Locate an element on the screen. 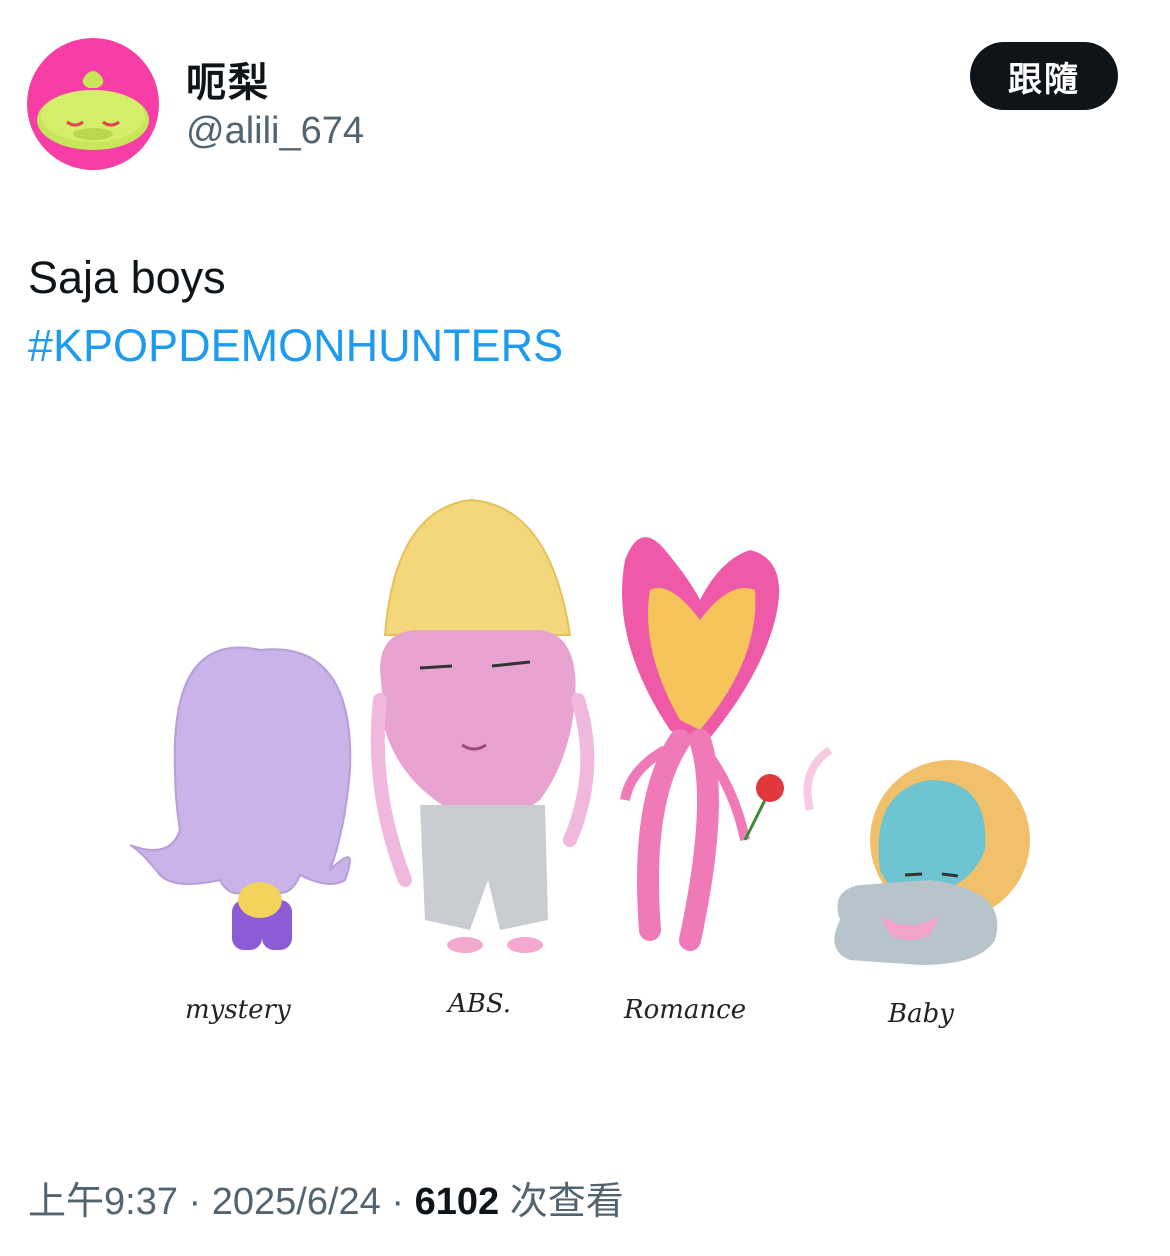 The image size is (1170, 1256). label-baby: Baby is located at coordinates (920, 1014).